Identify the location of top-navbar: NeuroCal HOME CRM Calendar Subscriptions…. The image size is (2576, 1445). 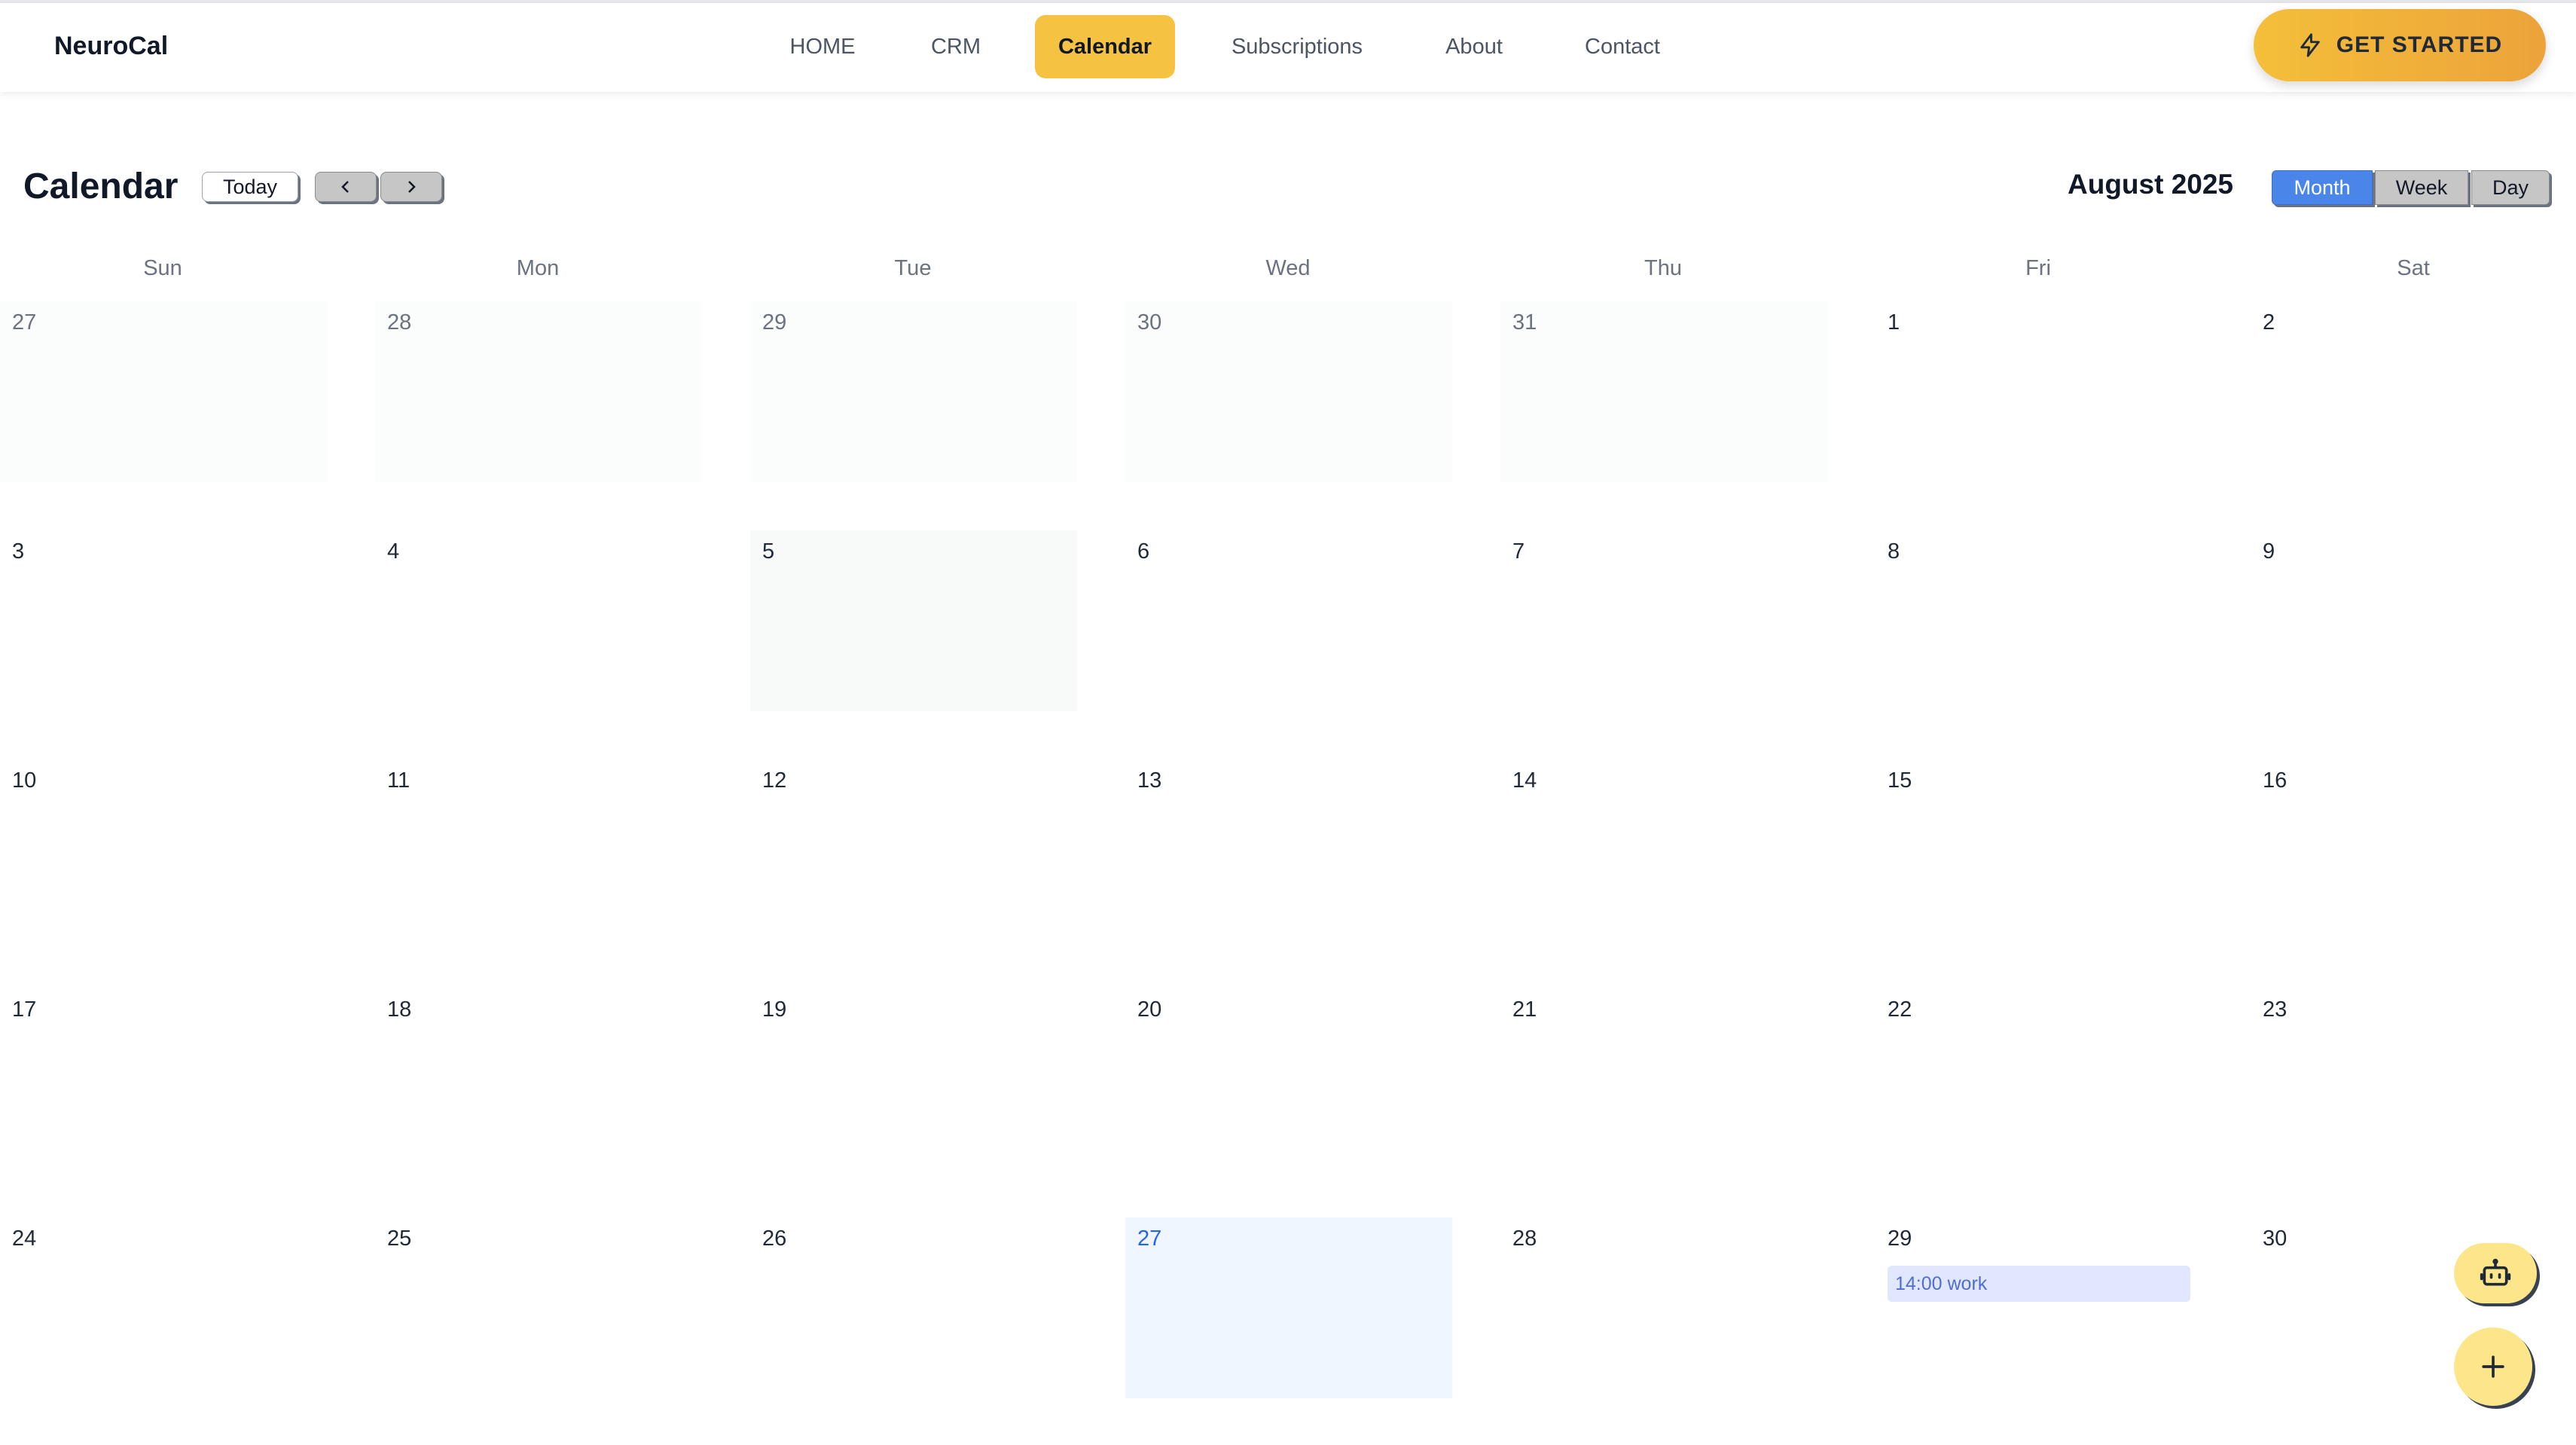
(1288, 47).